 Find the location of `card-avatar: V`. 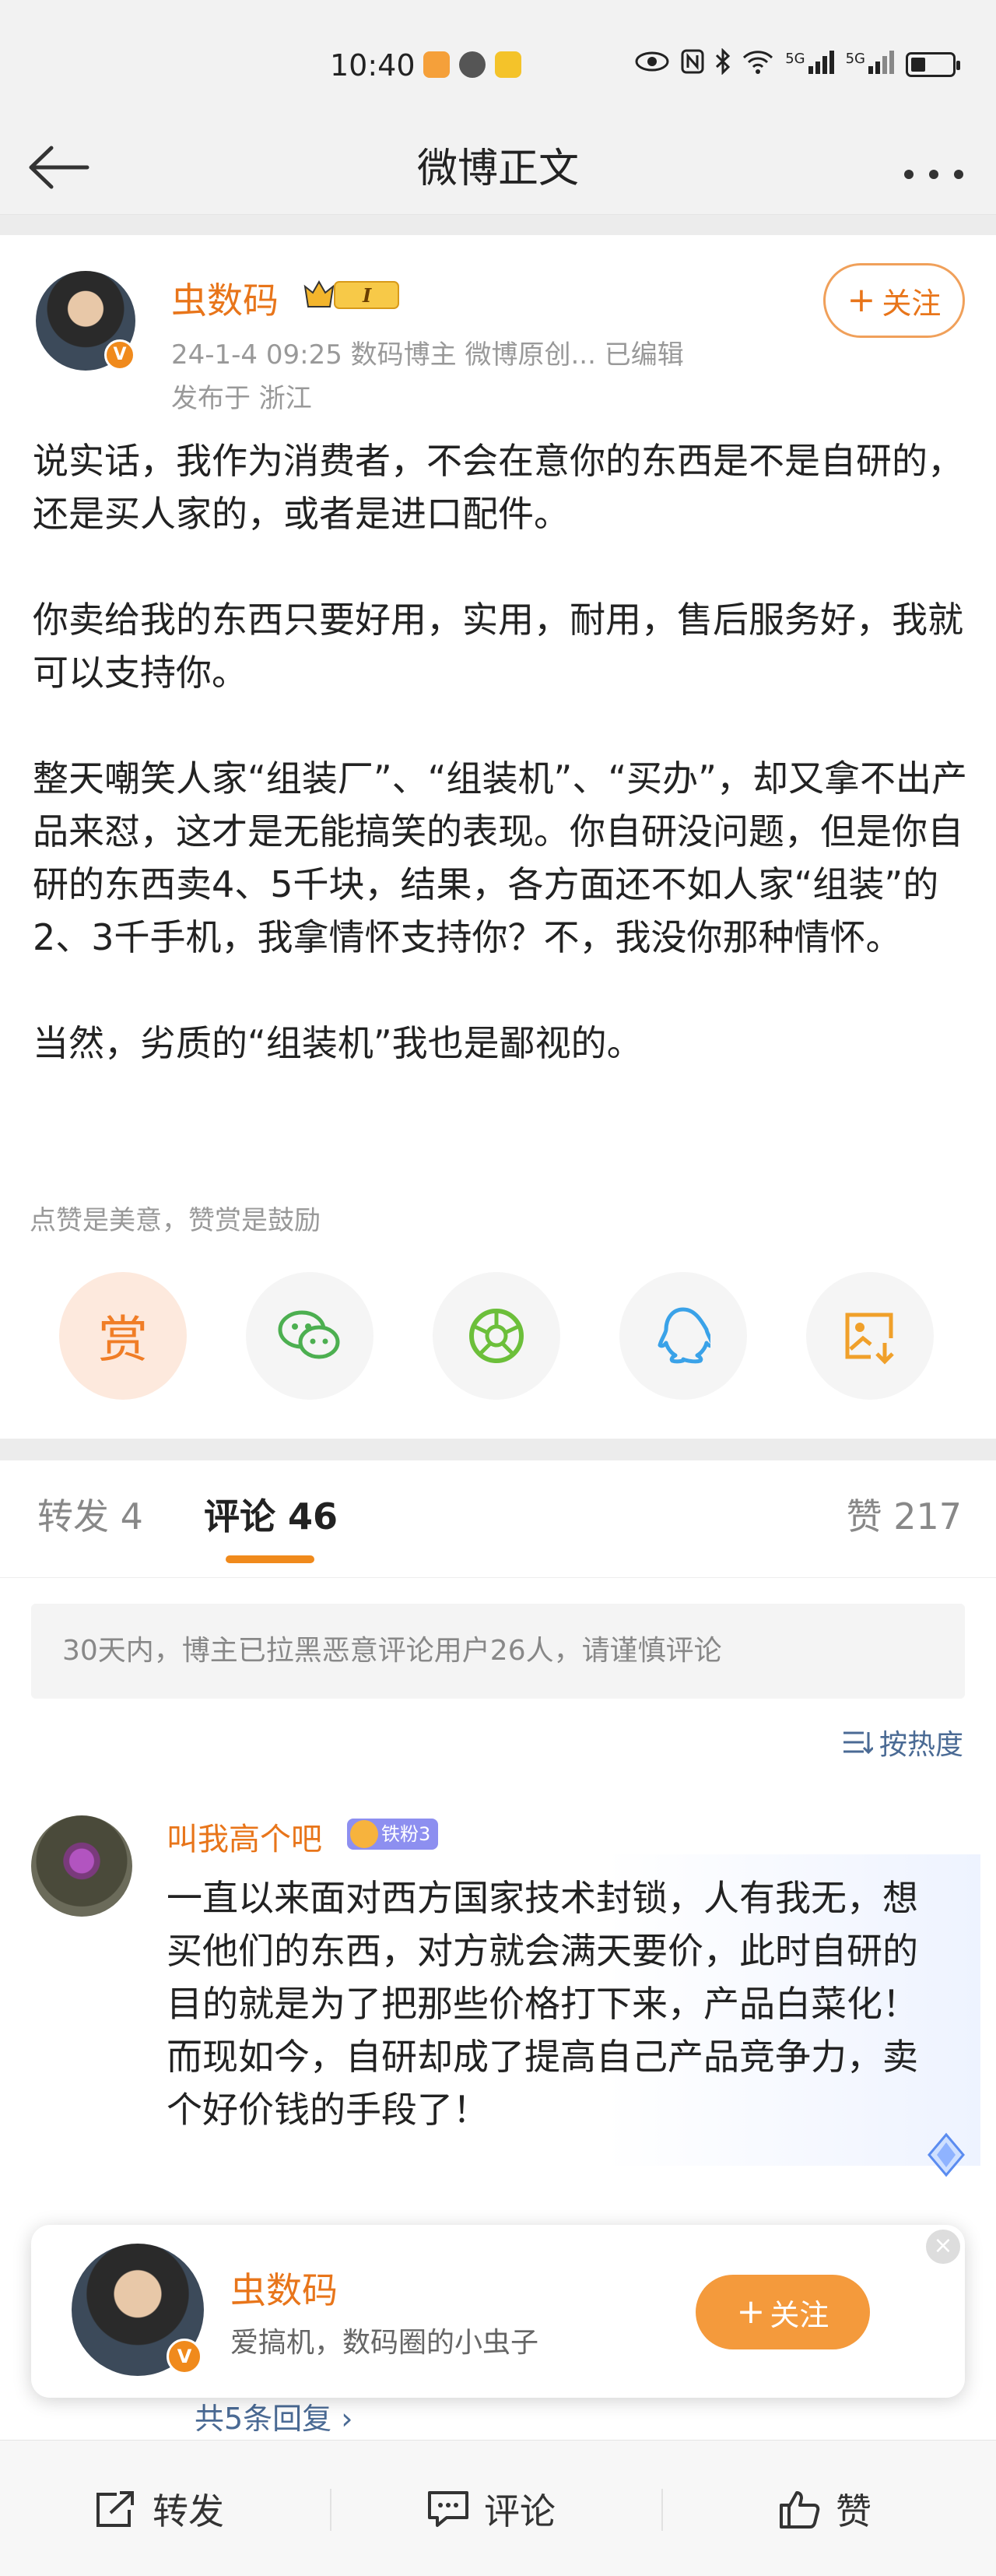

card-avatar: V is located at coordinates (138, 2310).